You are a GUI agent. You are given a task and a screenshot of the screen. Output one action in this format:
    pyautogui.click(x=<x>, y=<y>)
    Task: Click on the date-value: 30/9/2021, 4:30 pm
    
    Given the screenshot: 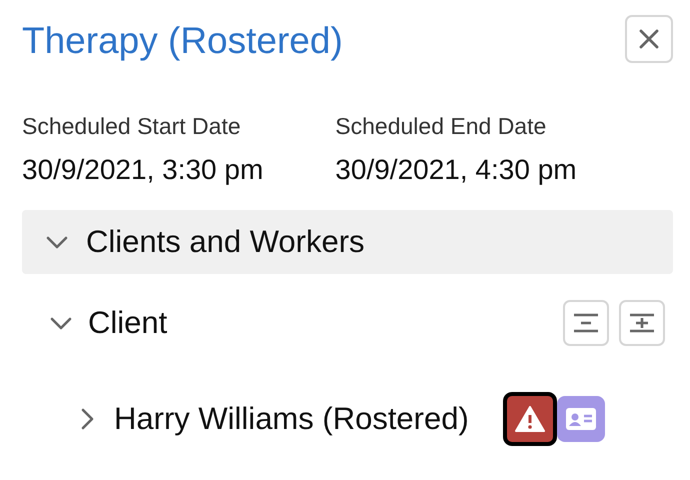 What is the action you would take?
    pyautogui.click(x=456, y=170)
    